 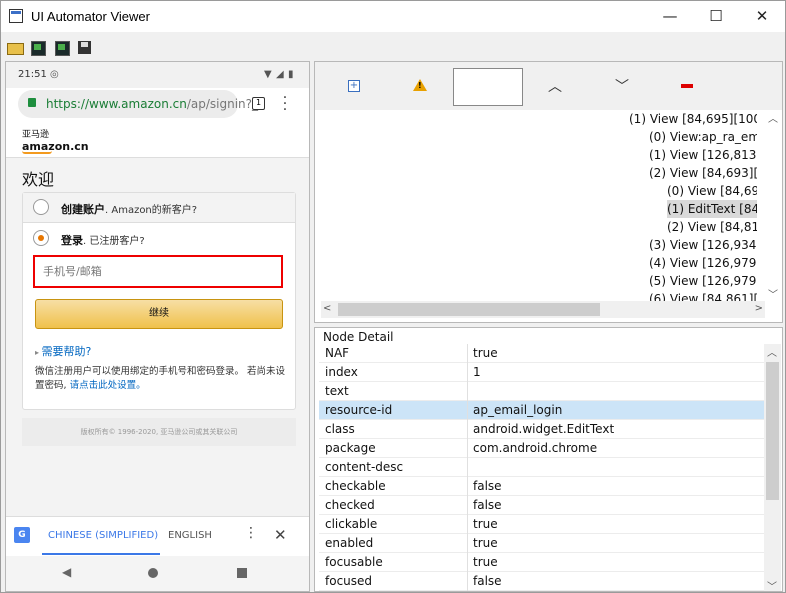 I want to click on hierarchy-horizontal-scrollbar: < >, so click(x=543, y=309).